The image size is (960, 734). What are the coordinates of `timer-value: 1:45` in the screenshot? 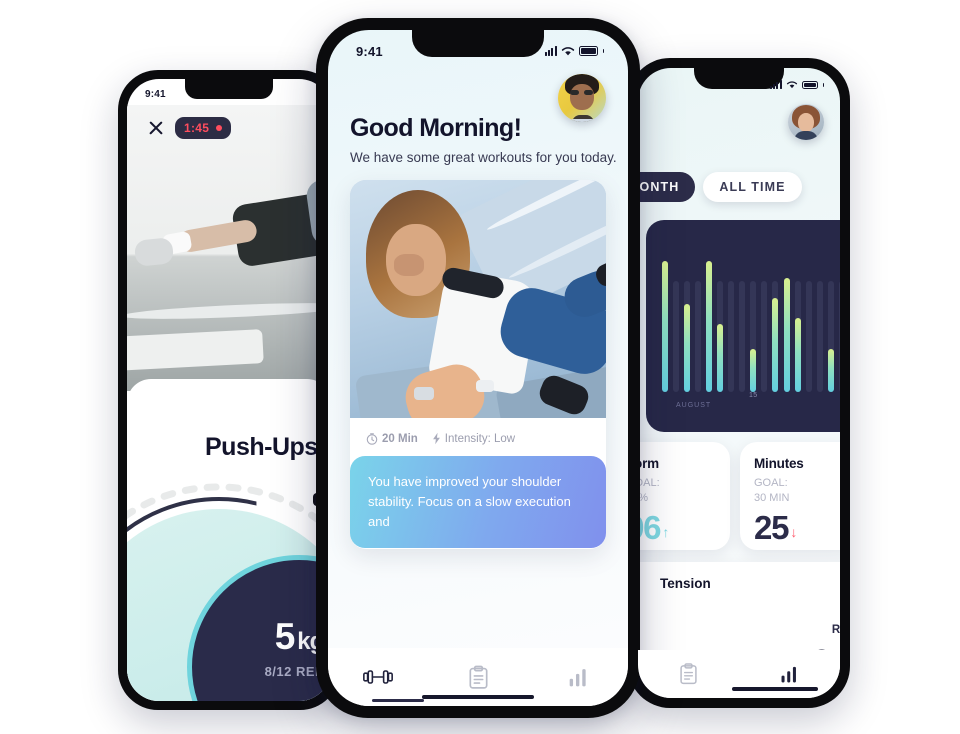 It's located at (197, 128).